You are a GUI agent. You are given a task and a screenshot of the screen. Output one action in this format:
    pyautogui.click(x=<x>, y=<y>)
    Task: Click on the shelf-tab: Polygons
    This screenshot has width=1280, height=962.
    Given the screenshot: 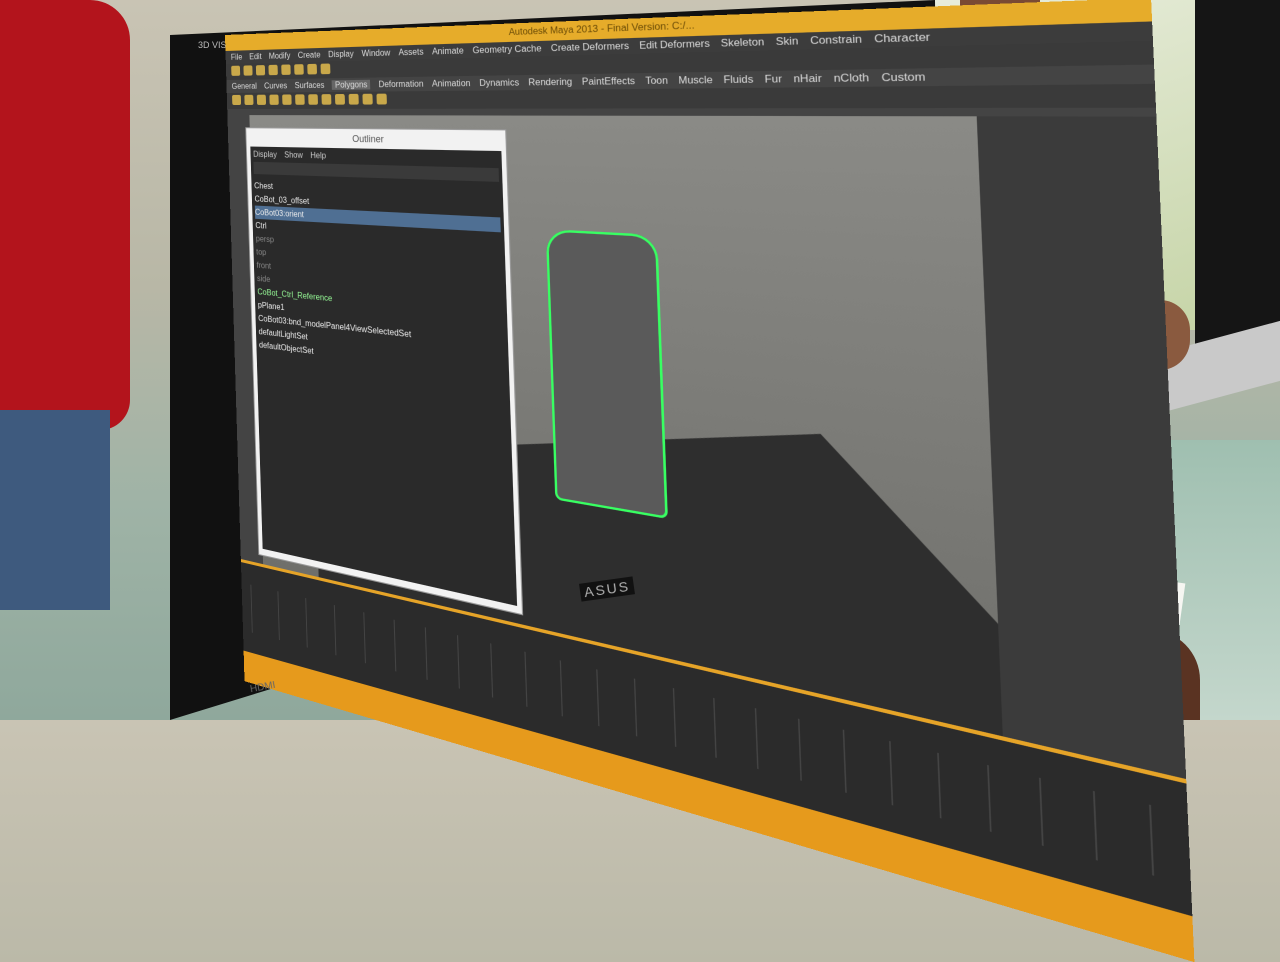 What is the action you would take?
    pyautogui.click(x=351, y=84)
    